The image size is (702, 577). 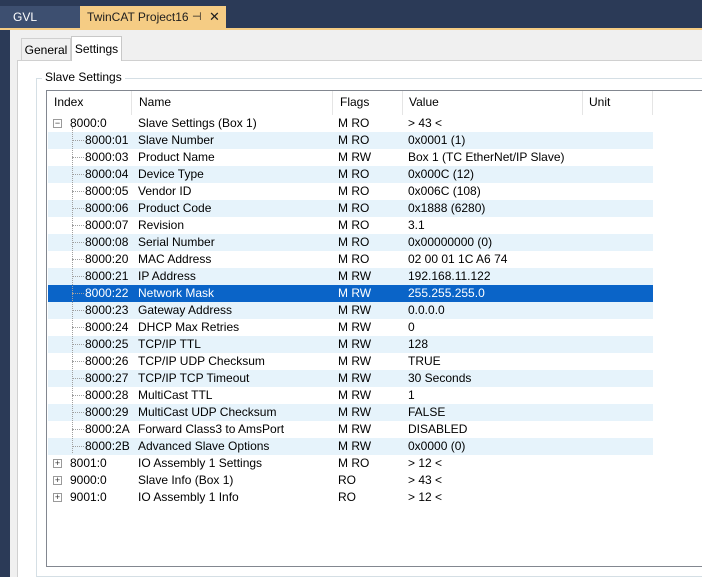 What do you see at coordinates (171, 174) in the screenshot?
I see `cell-name: Device Type` at bounding box center [171, 174].